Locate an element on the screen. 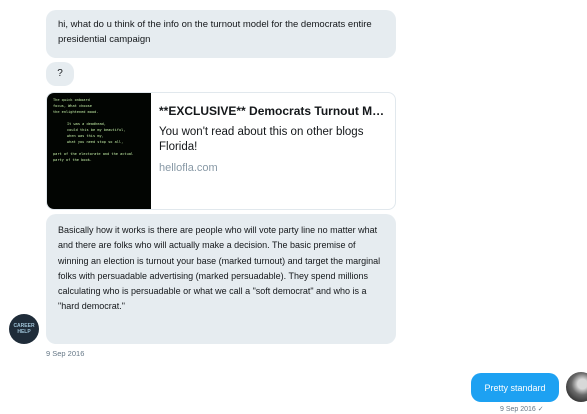 The image size is (587, 414). message-text: Pretty standard is located at coordinates (515, 387).